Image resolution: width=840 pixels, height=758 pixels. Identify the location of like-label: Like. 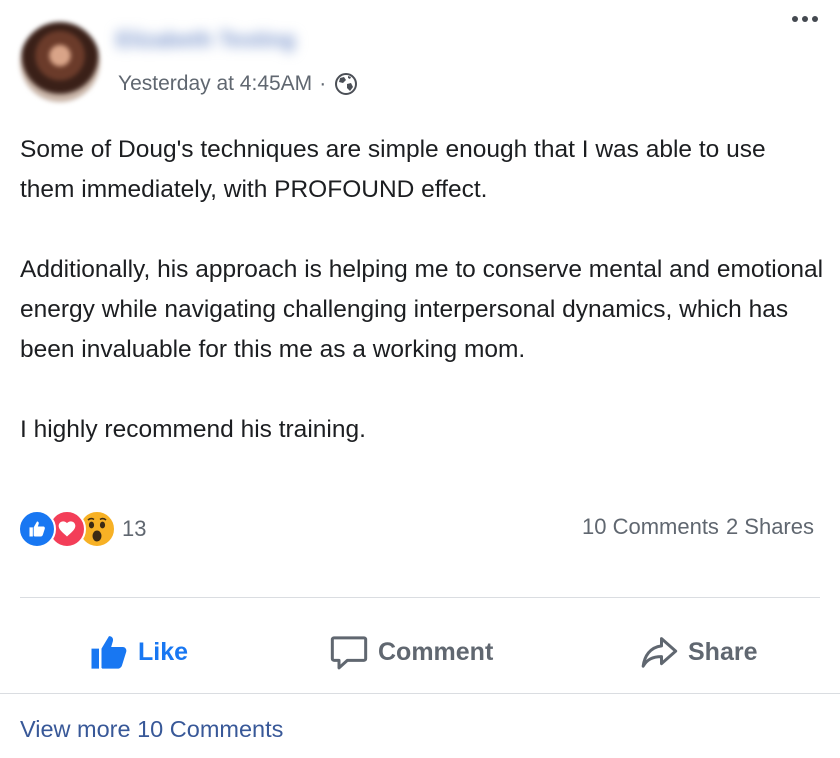
(163, 651).